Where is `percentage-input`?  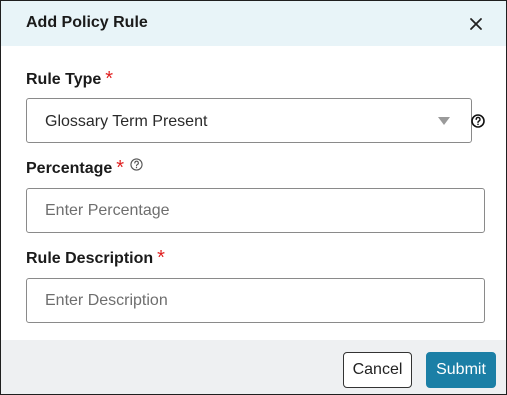
percentage-input is located at coordinates (255, 210).